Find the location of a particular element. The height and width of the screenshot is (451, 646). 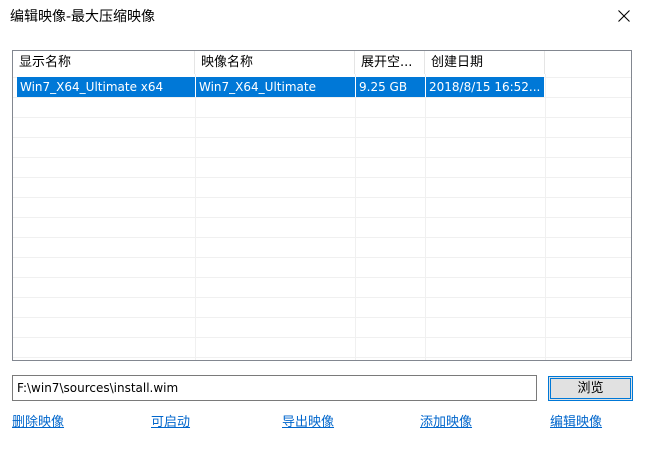

column-header-created-date: 创建日期 is located at coordinates (485, 62).